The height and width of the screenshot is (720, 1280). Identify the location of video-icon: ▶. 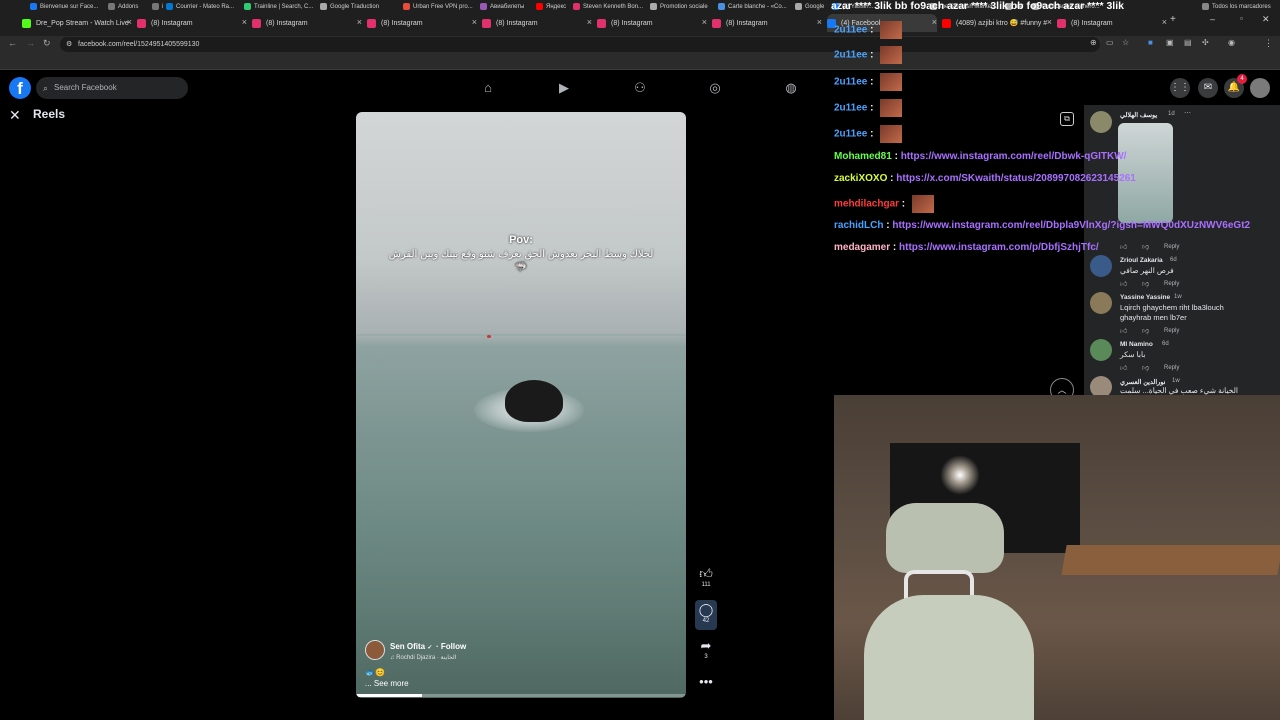
(564, 88).